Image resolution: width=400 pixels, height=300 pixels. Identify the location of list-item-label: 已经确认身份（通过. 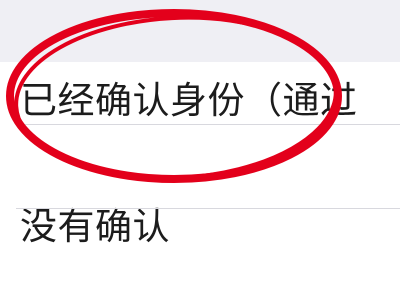
(189, 100).